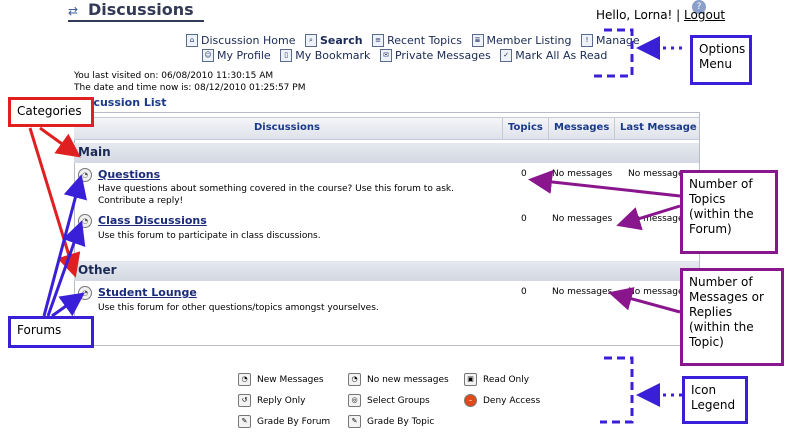 This screenshot has width=800, height=442. What do you see at coordinates (60, 142) in the screenshot?
I see `categories-arrow-main` at bounding box center [60, 142].